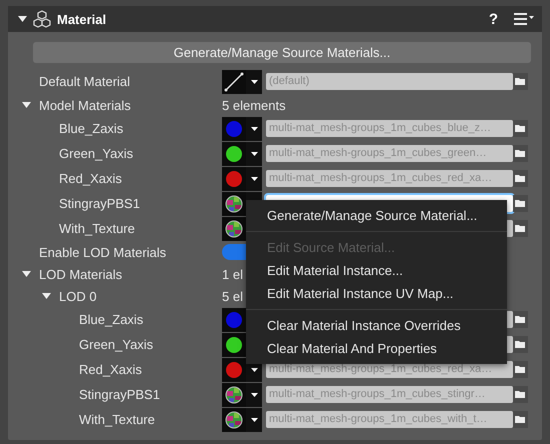 Image resolution: width=550 pixels, height=444 pixels. Describe the element at coordinates (389, 81) in the screenshot. I see `material-path-field: (default)` at that location.